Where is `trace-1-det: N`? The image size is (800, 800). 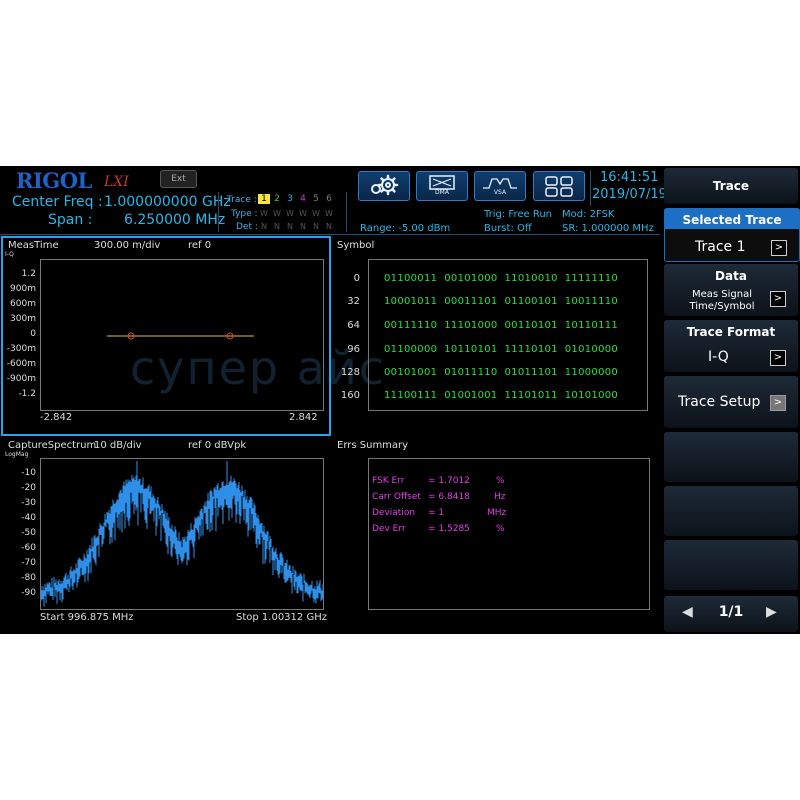
trace-1-det: N is located at coordinates (264, 226).